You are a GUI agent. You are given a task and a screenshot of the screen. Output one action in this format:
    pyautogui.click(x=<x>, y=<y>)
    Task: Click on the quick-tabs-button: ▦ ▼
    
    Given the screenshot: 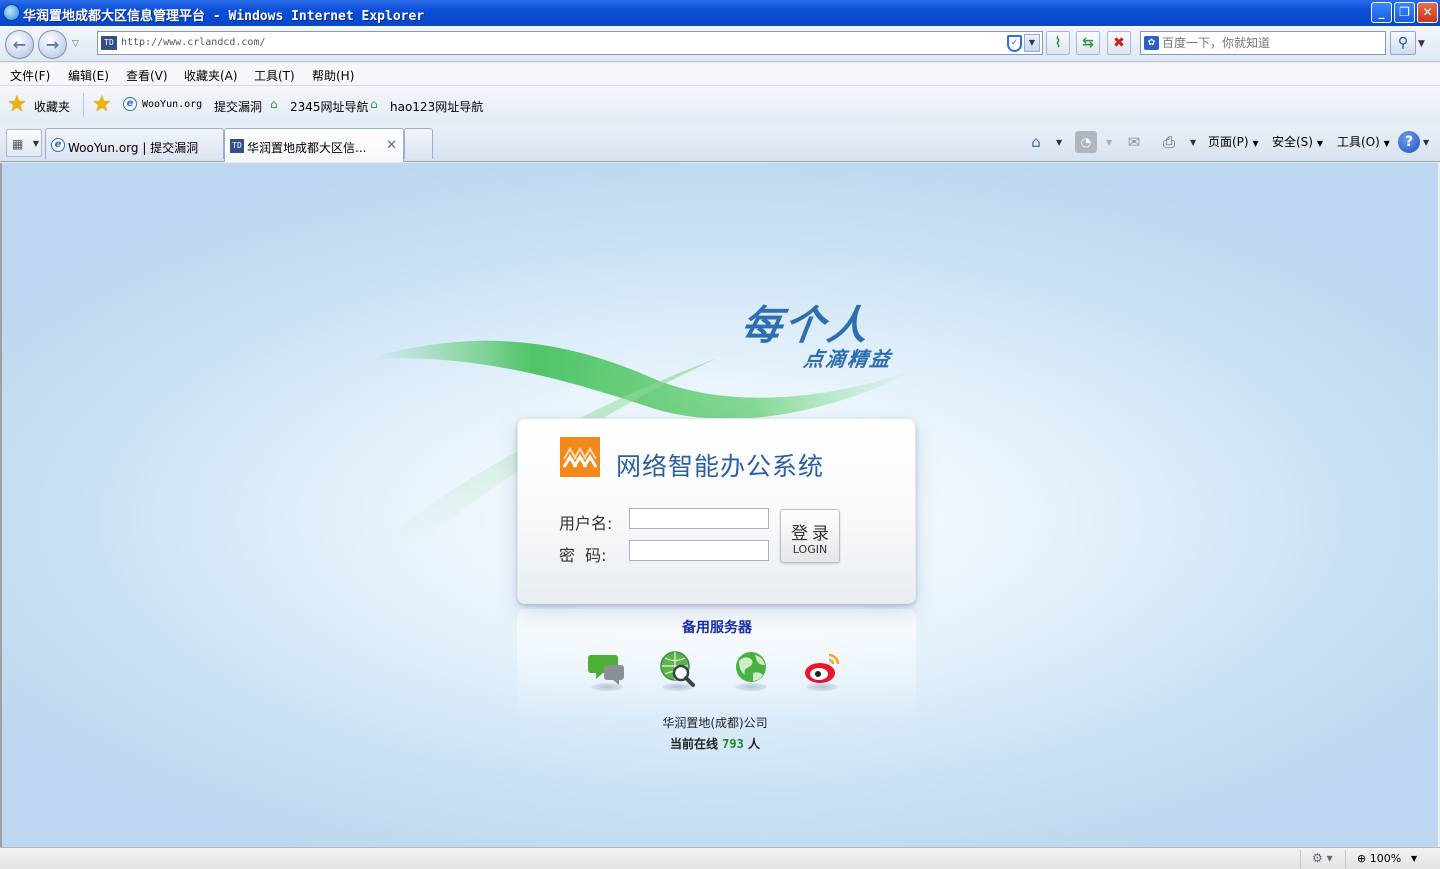 What is the action you would take?
    pyautogui.click(x=24, y=143)
    